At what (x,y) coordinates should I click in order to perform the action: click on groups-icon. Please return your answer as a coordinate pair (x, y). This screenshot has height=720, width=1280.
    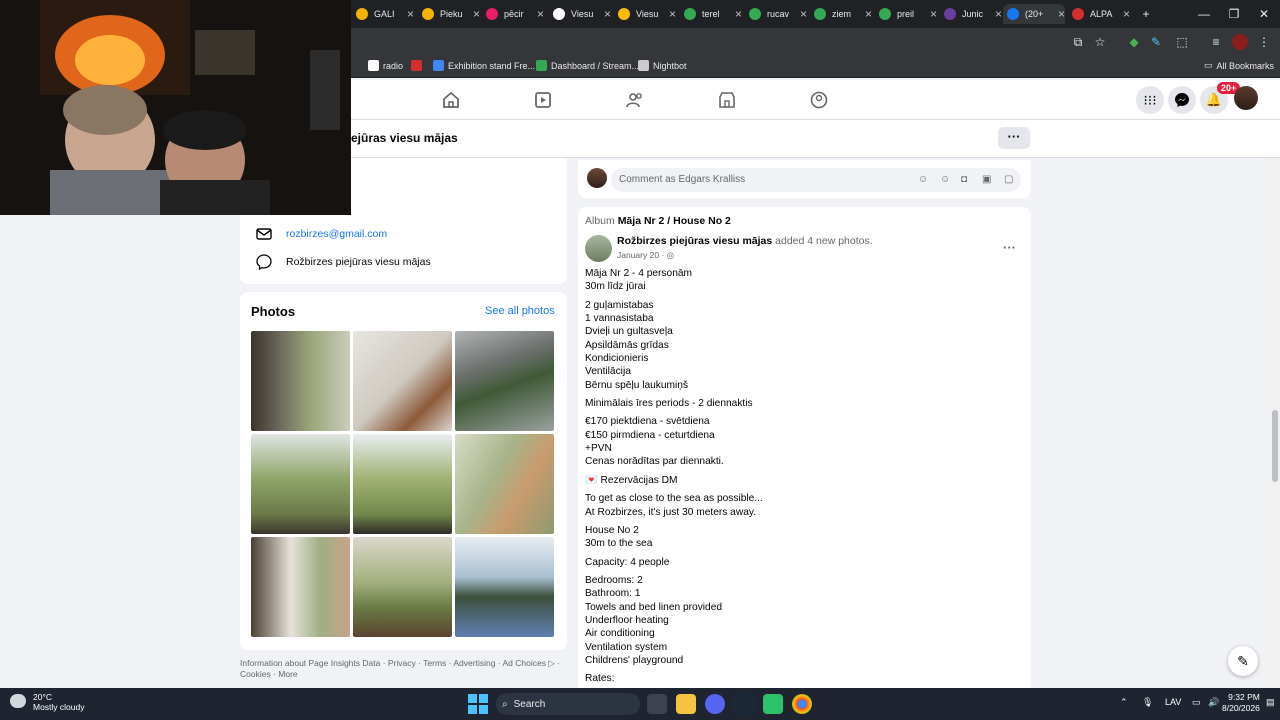
    Looking at the image, I should click on (819, 100).